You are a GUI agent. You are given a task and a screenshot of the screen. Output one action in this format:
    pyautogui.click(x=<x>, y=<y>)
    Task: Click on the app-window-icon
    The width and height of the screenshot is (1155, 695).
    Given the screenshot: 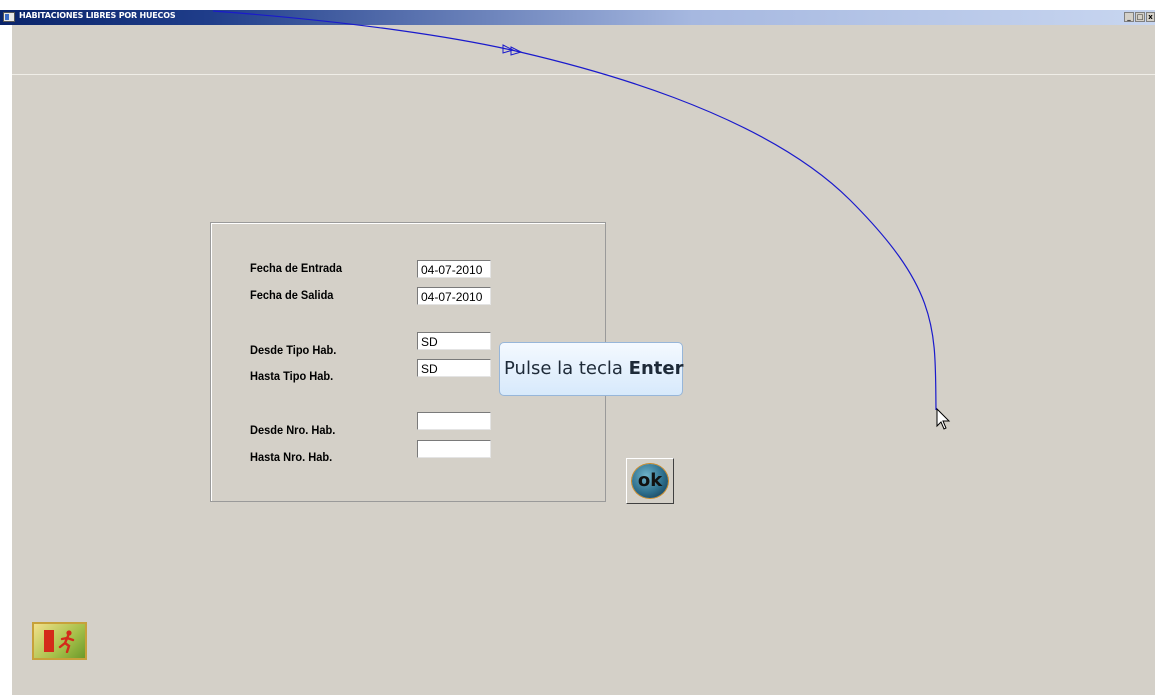 What is the action you would take?
    pyautogui.click(x=9, y=17)
    